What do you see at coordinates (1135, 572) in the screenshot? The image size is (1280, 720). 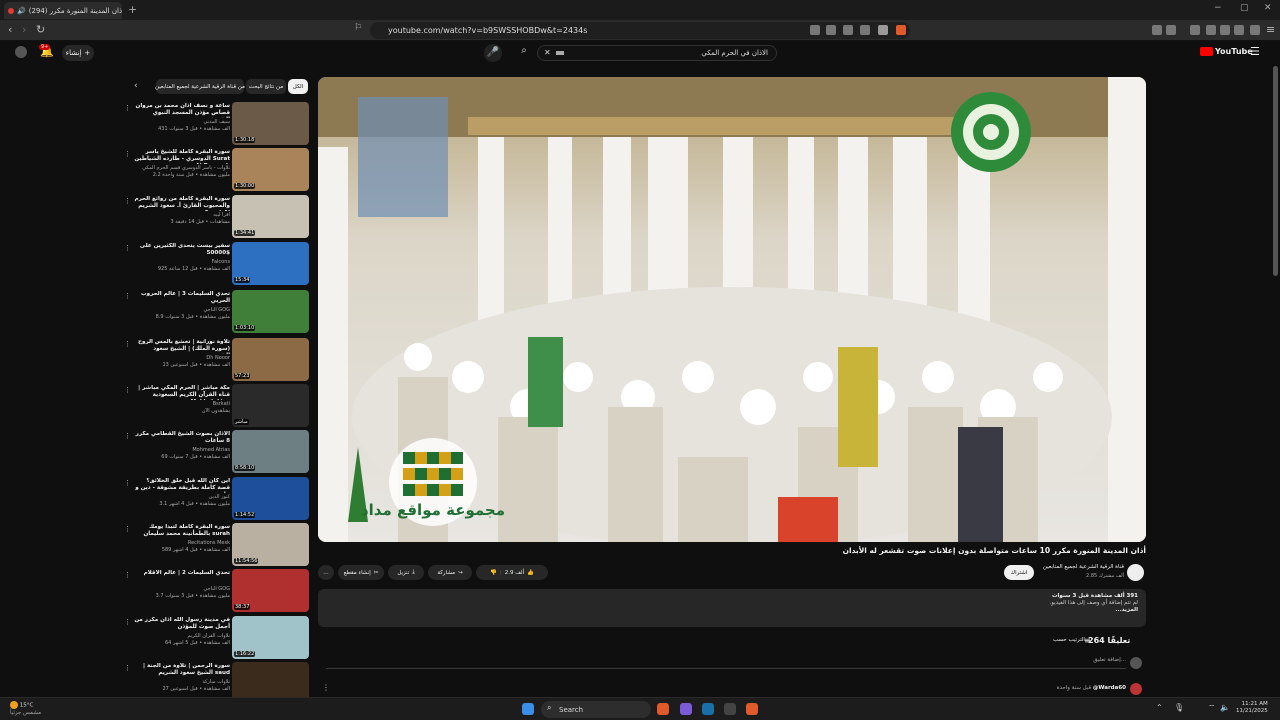 I see `channel-avatar` at bounding box center [1135, 572].